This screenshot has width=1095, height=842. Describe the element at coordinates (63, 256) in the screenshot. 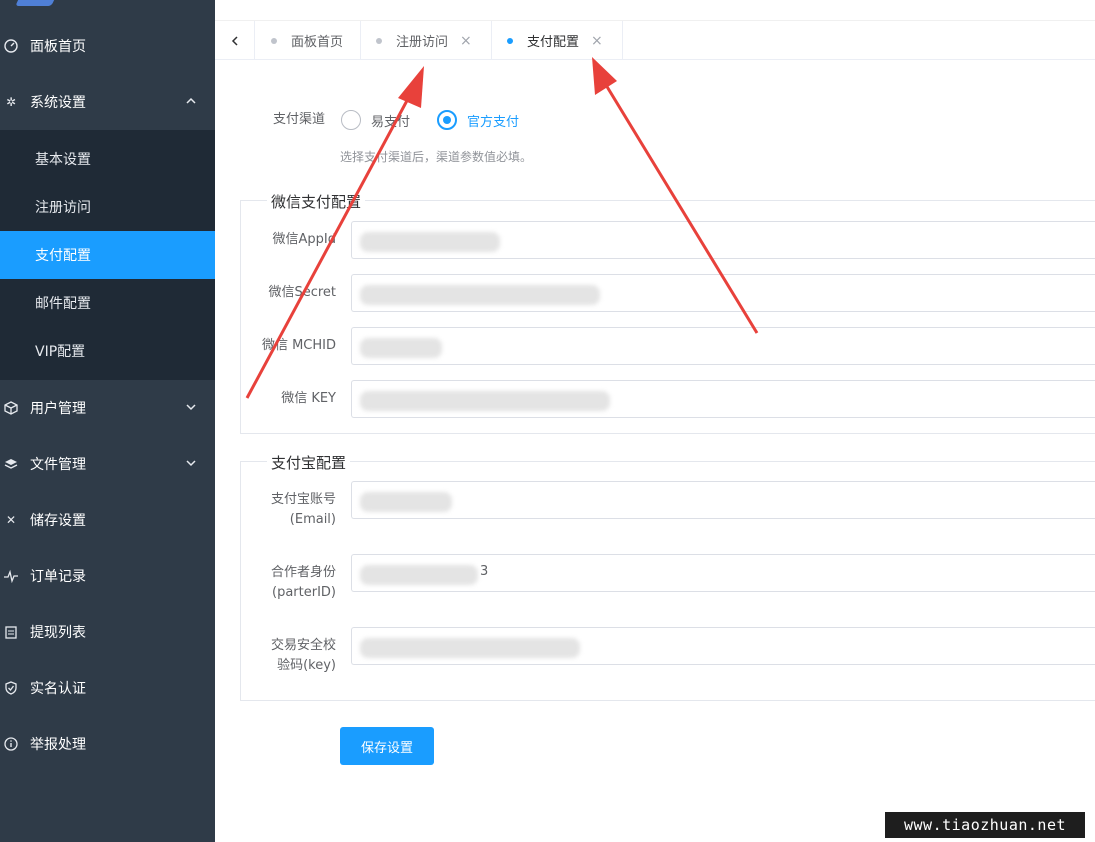

I see `sidebar-item-label: 支付配置` at that location.